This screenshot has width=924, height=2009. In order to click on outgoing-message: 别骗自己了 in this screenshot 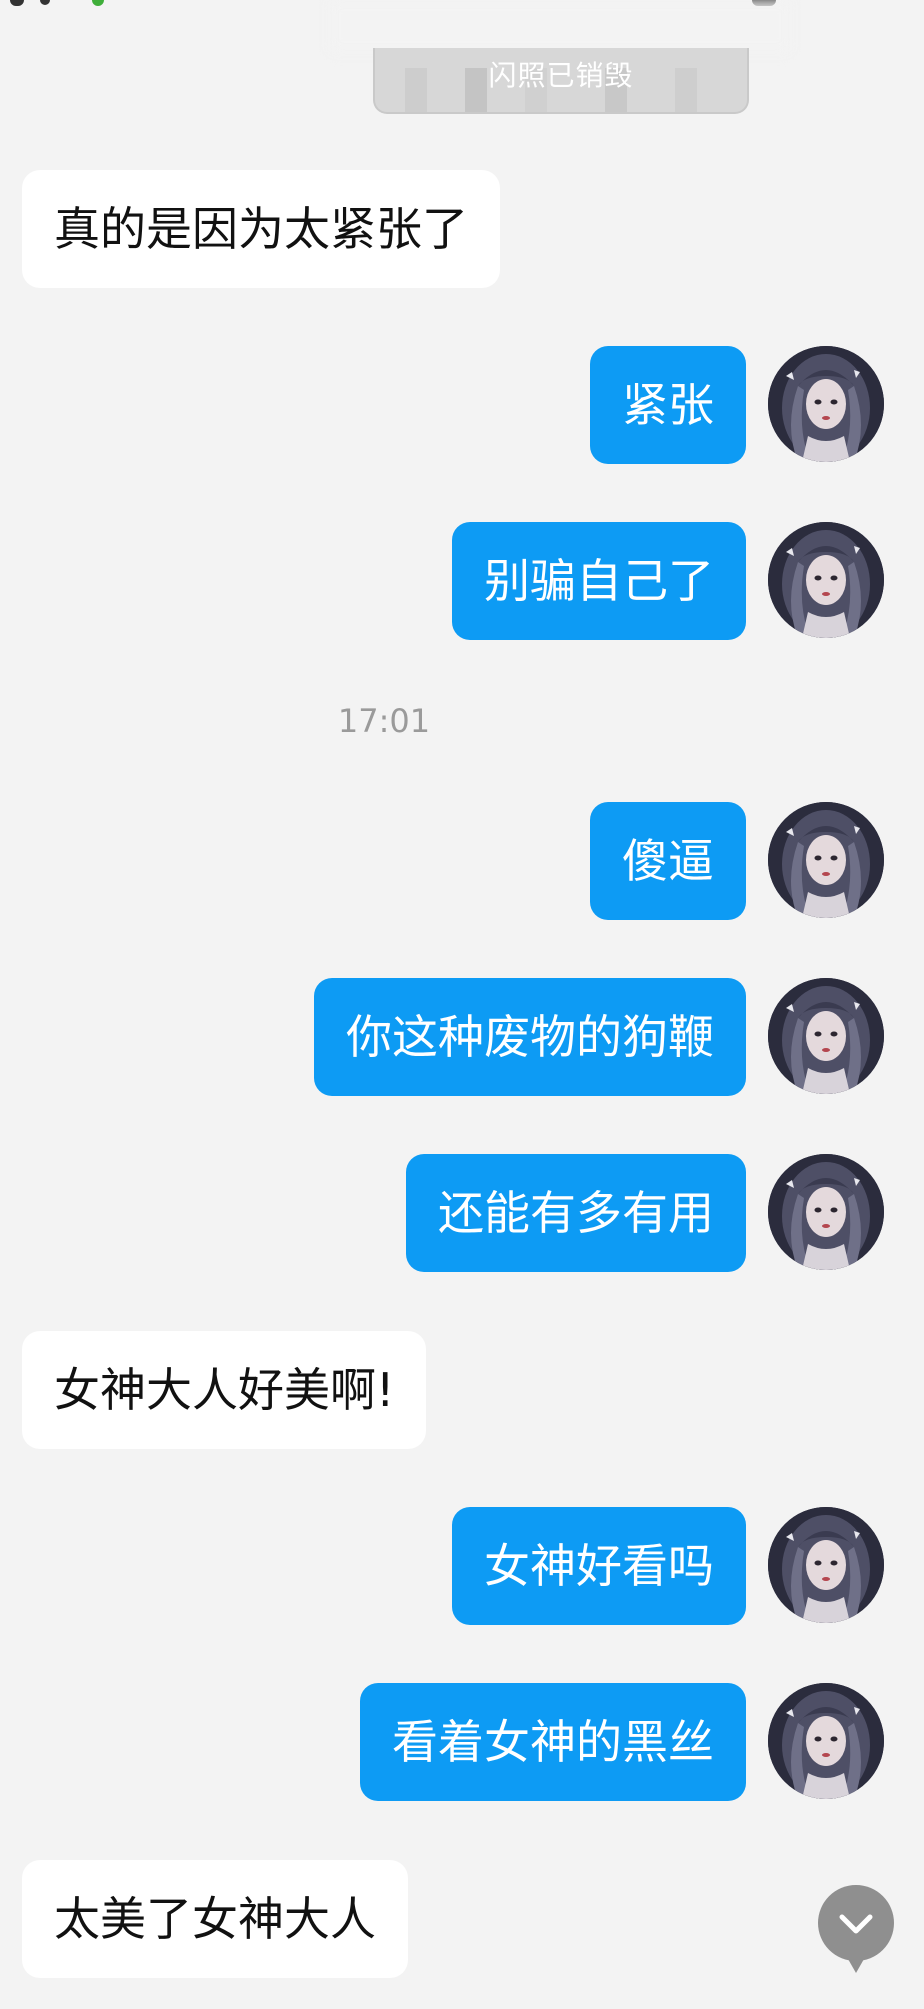, I will do `click(599, 581)`.